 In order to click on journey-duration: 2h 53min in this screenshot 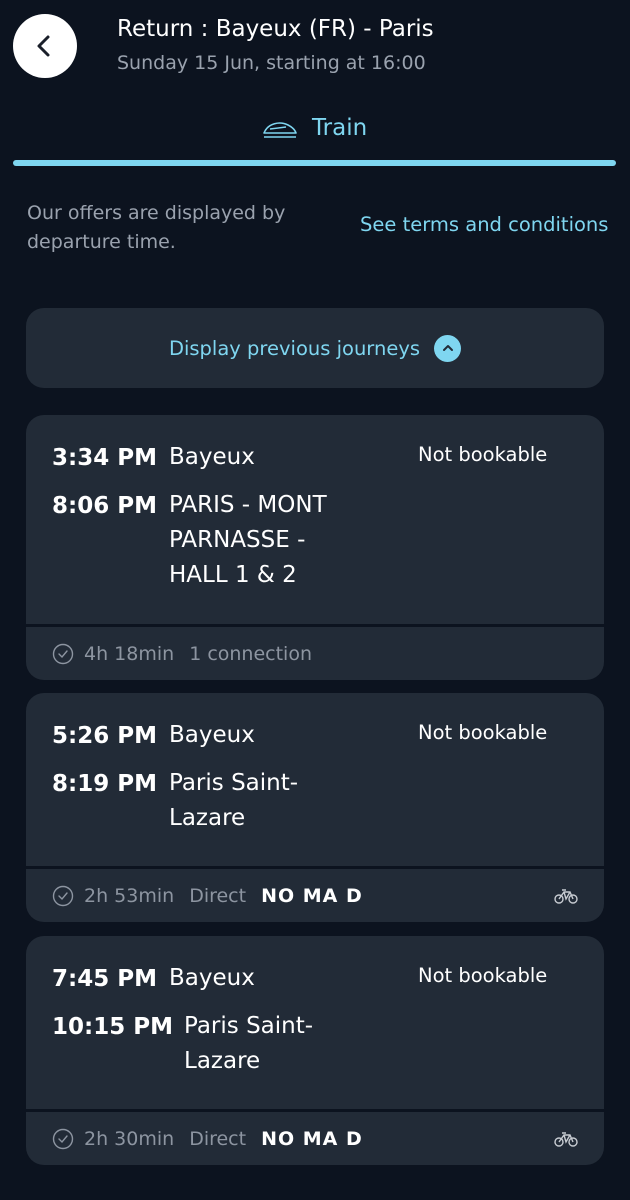, I will do `click(129, 895)`.